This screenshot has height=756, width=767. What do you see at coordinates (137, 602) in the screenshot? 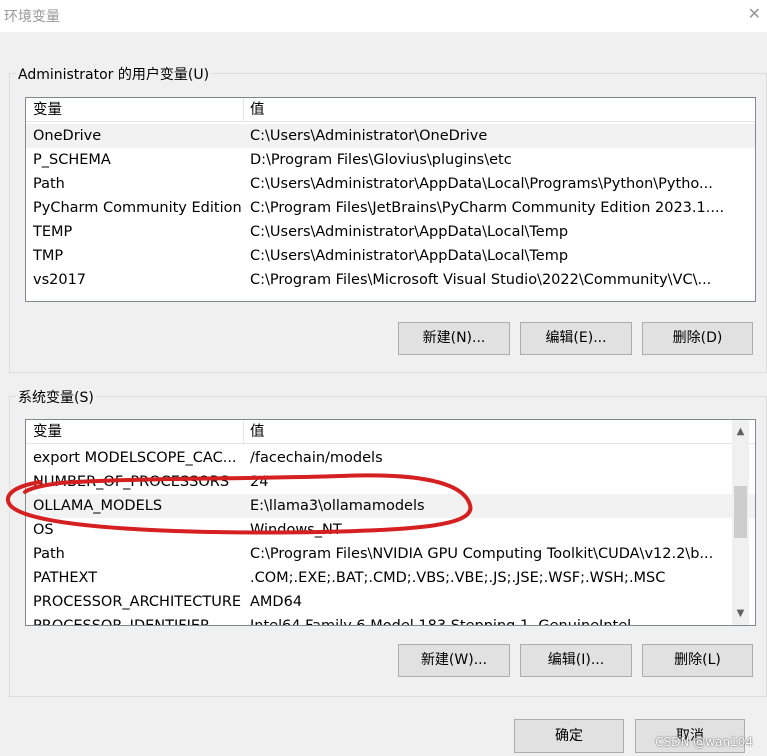
I see `variable-name-cell: PROCESSOR_ARCHITECTURE` at bounding box center [137, 602].